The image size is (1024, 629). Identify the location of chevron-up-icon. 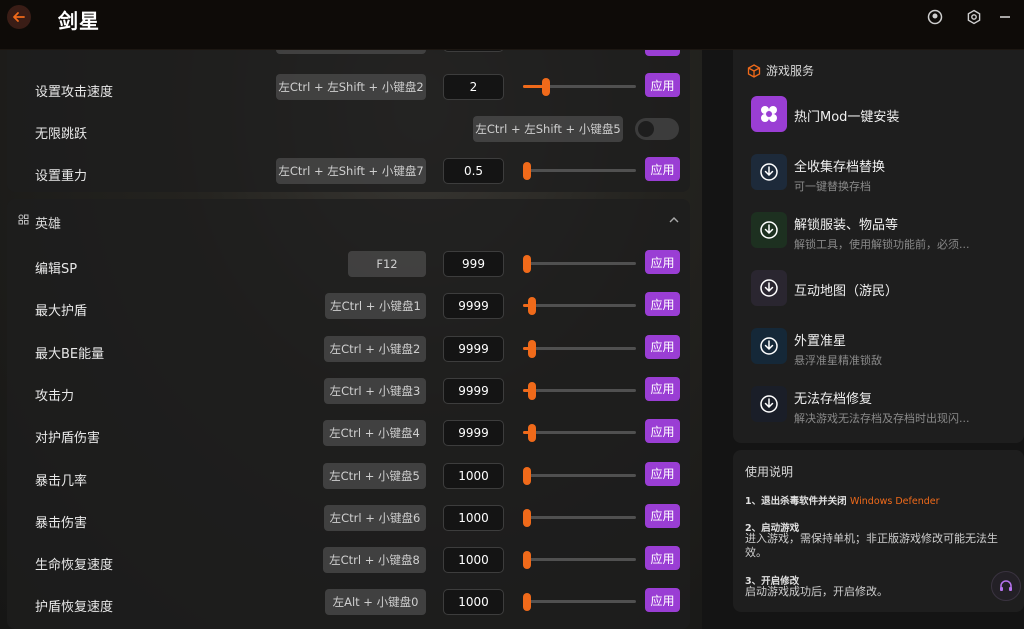
(674, 220).